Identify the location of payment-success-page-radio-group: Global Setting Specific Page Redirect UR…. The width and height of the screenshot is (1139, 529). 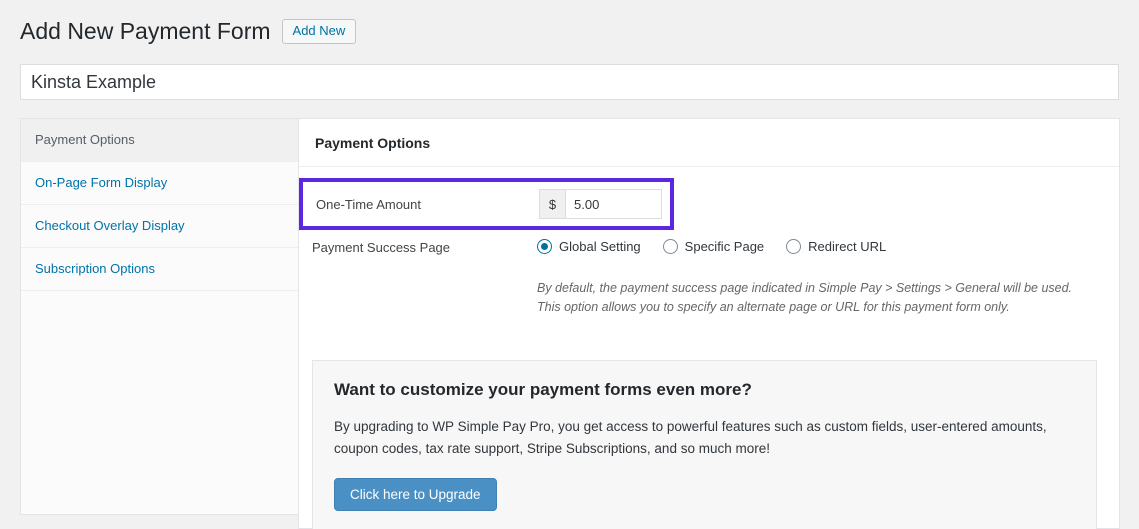
(711, 246).